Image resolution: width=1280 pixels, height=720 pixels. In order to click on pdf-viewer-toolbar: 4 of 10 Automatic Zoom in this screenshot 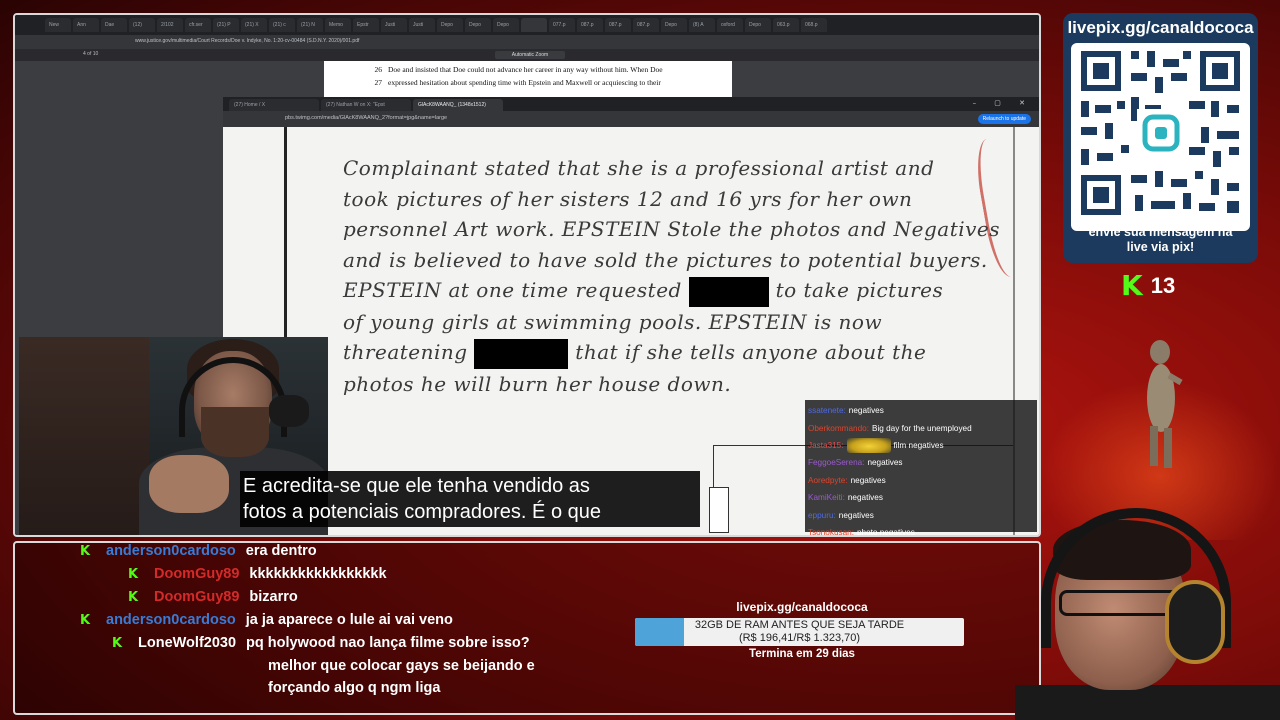, I will do `click(527, 55)`.